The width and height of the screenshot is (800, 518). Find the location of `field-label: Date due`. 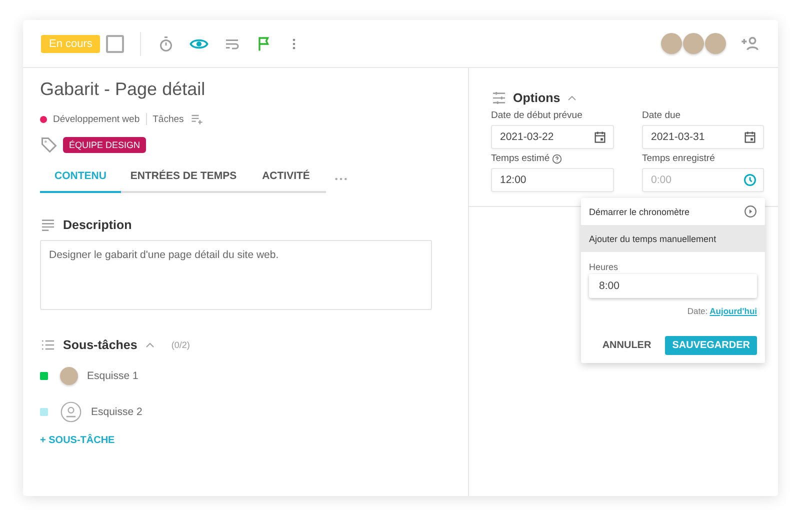

field-label: Date due is located at coordinates (661, 115).